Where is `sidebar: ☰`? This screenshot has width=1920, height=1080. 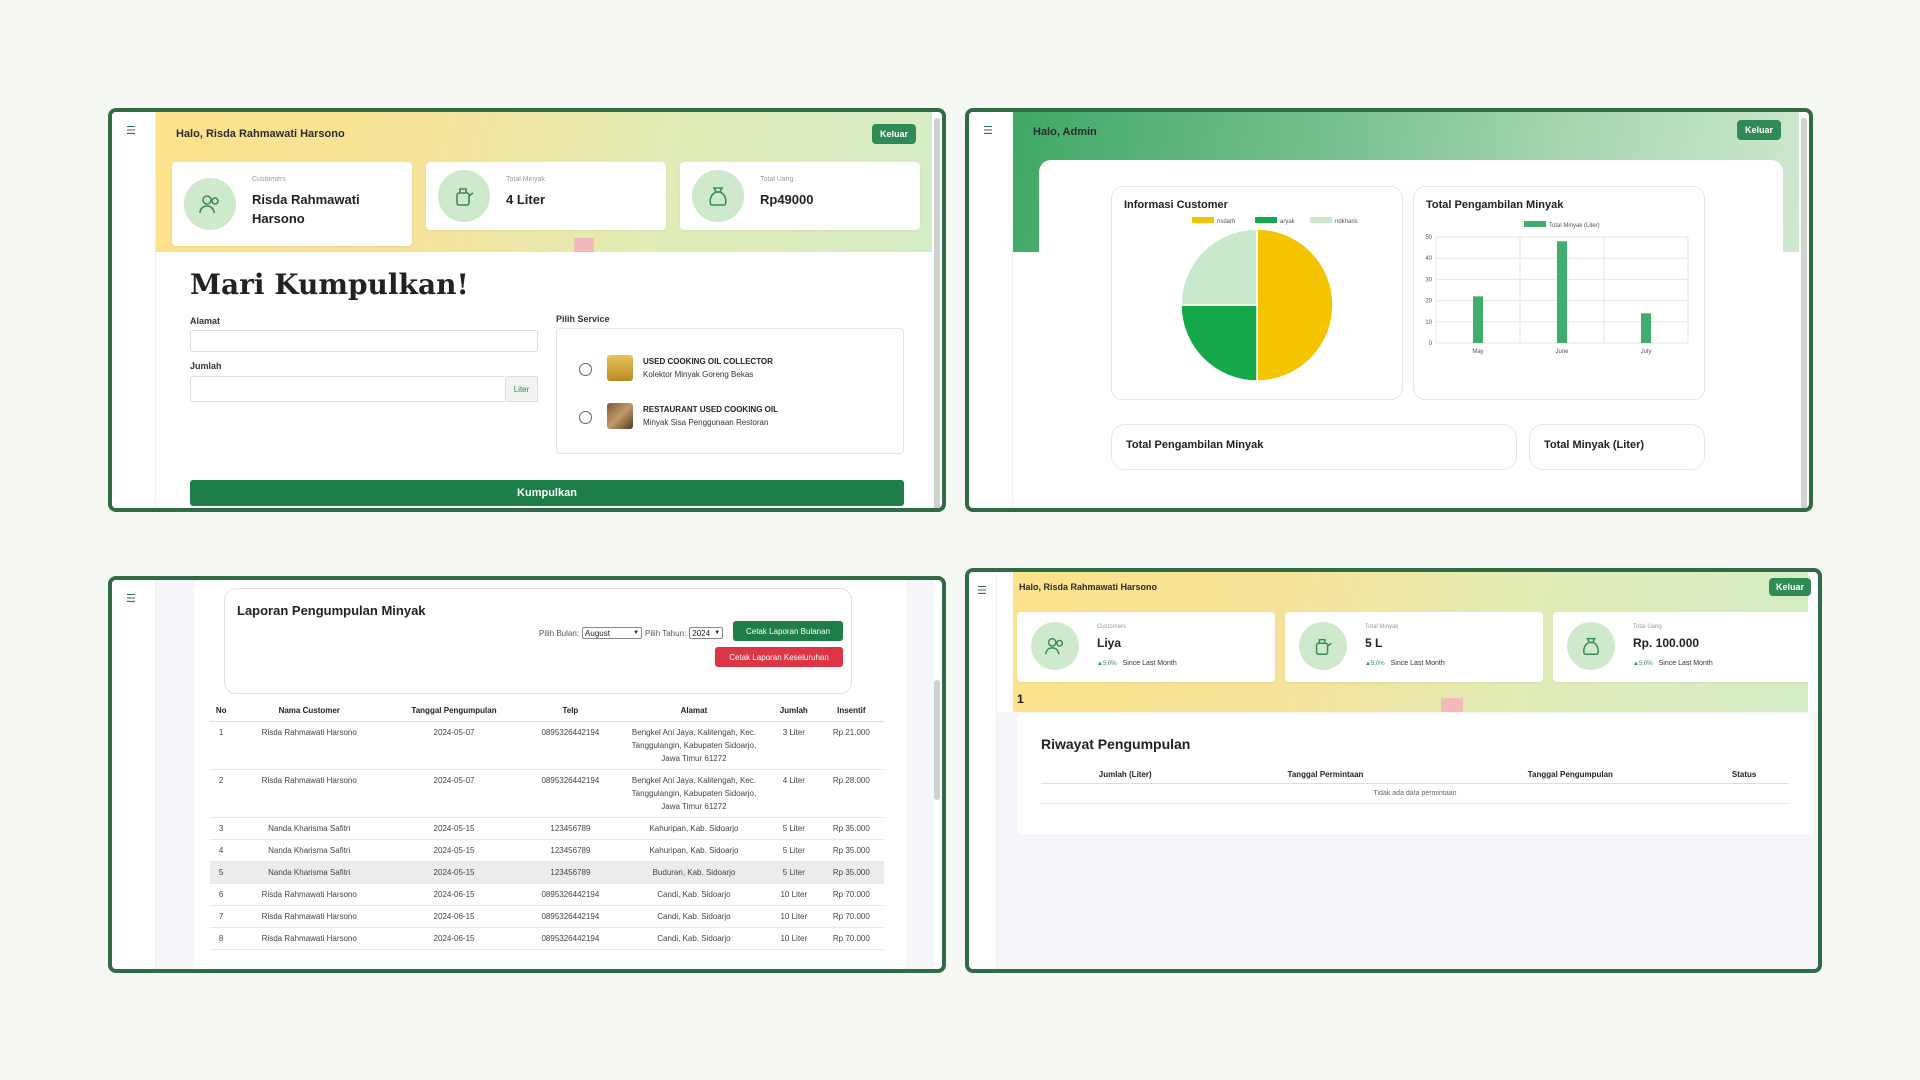
sidebar: ☰ is located at coordinates (134, 774).